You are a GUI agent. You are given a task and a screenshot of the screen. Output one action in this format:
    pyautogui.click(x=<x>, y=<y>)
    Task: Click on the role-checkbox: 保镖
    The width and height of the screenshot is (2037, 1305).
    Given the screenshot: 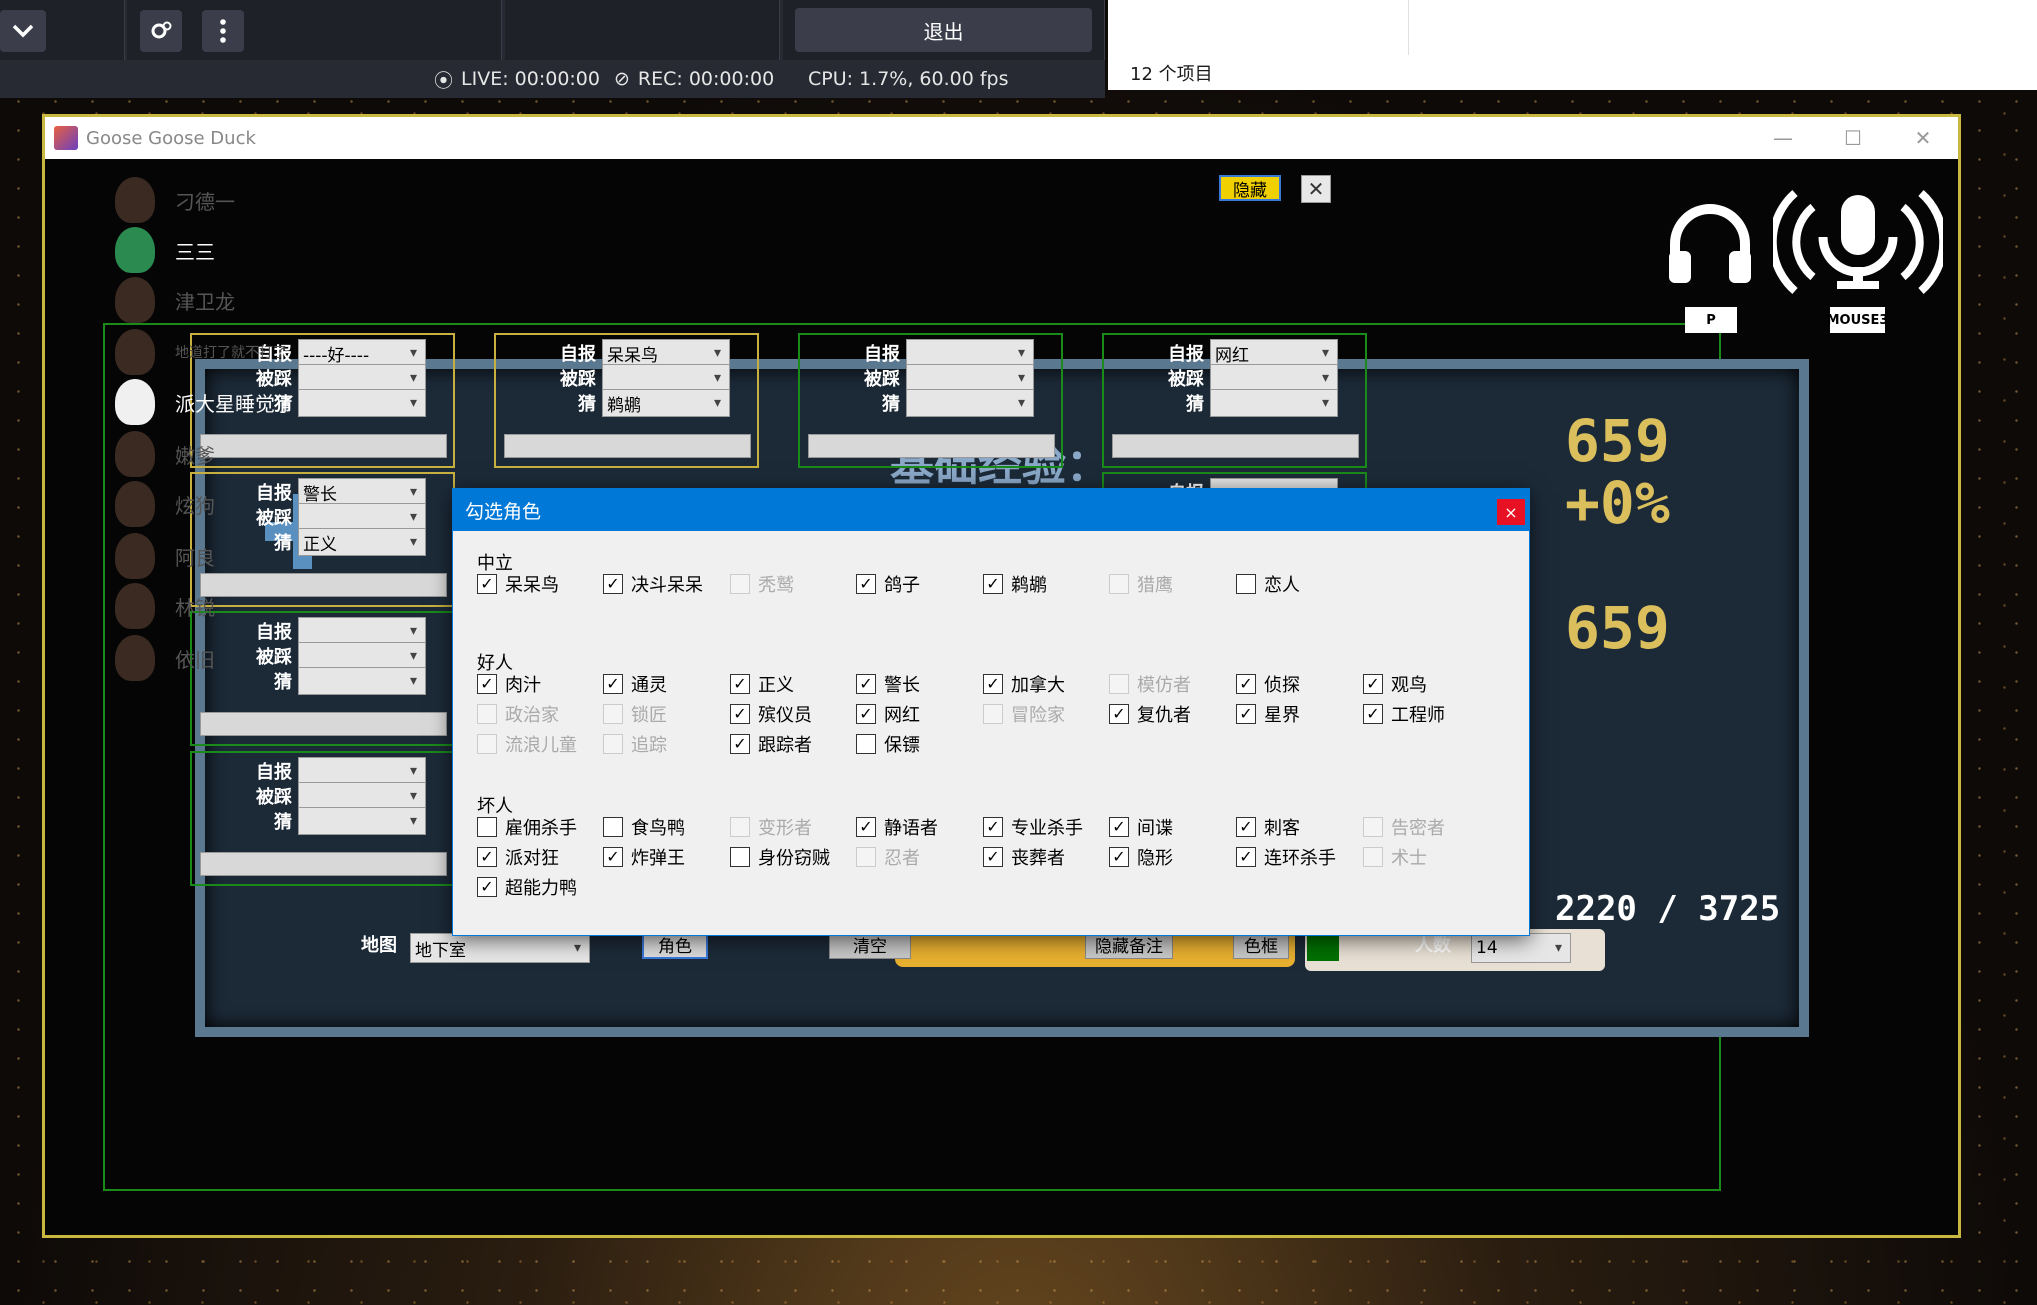 What is the action you would take?
    pyautogui.click(x=888, y=744)
    